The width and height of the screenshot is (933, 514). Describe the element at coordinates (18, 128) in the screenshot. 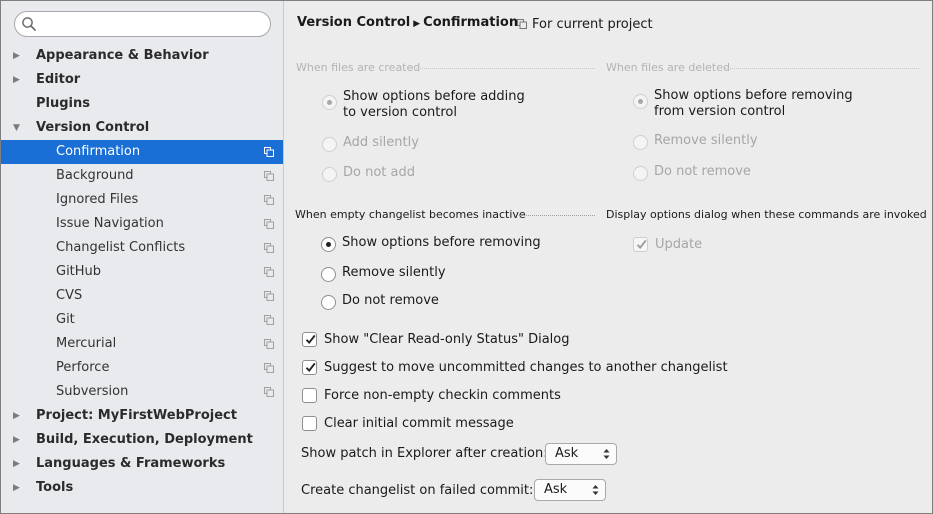

I see `collapse-arrow-icon: ▼` at that location.